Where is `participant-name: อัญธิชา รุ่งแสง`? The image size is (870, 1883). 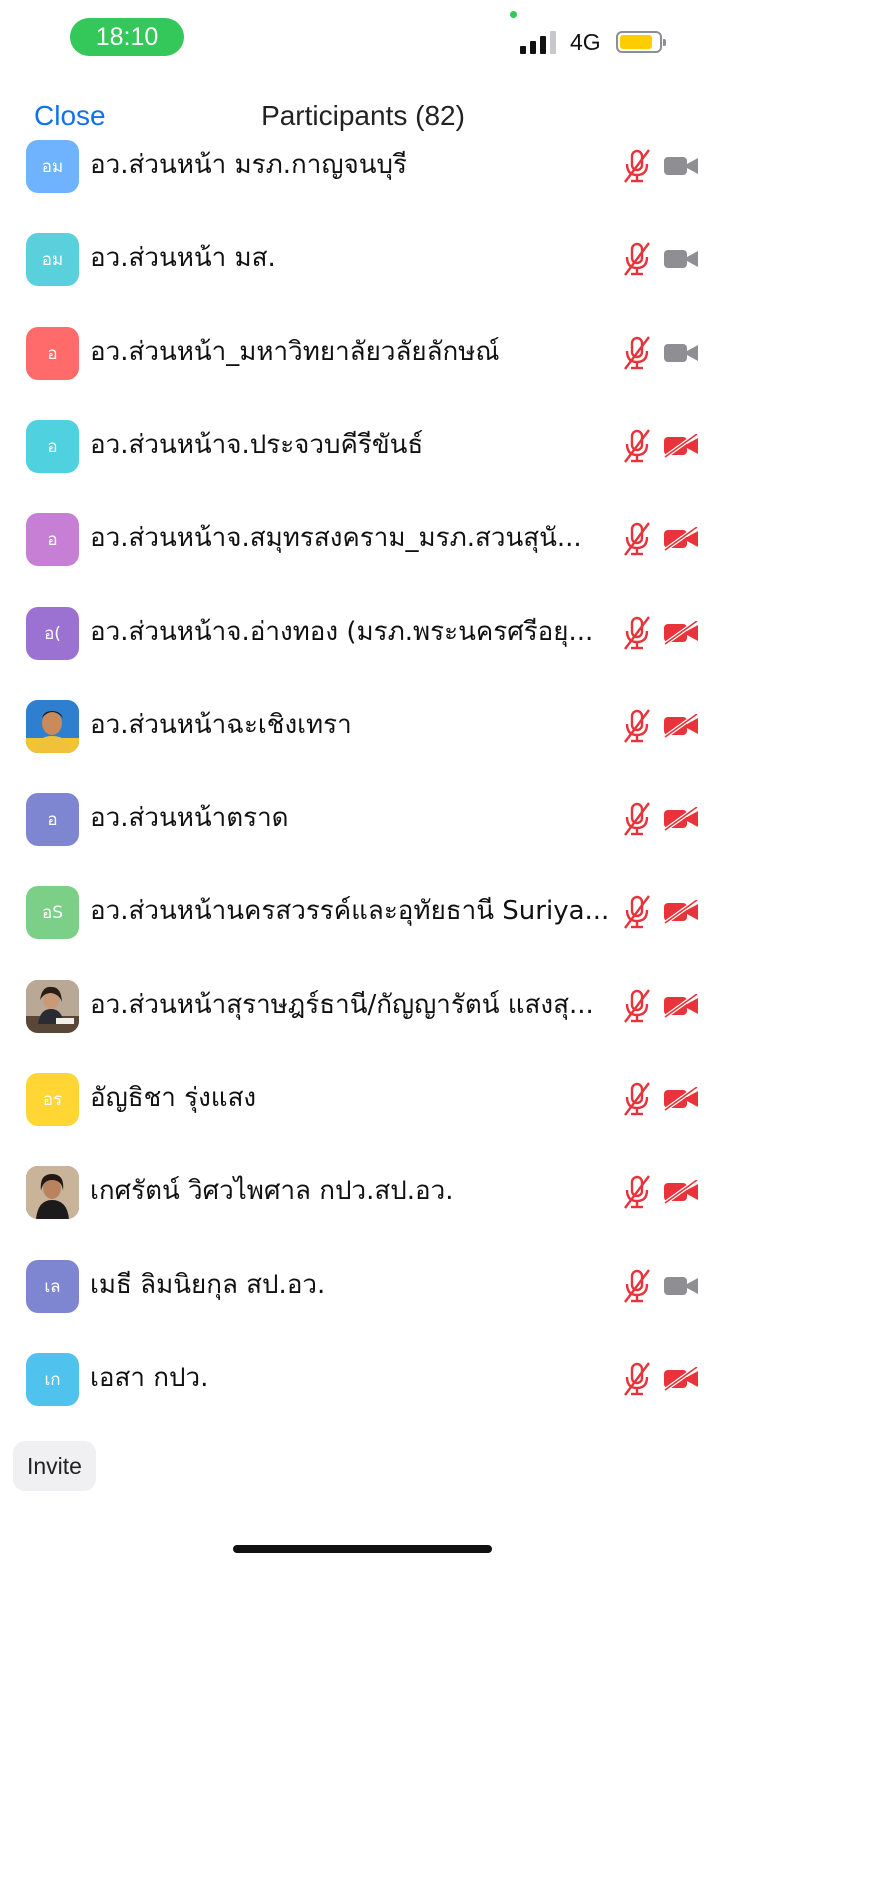 participant-name: อัญธิชา รุ่งแสง is located at coordinates (173, 1098).